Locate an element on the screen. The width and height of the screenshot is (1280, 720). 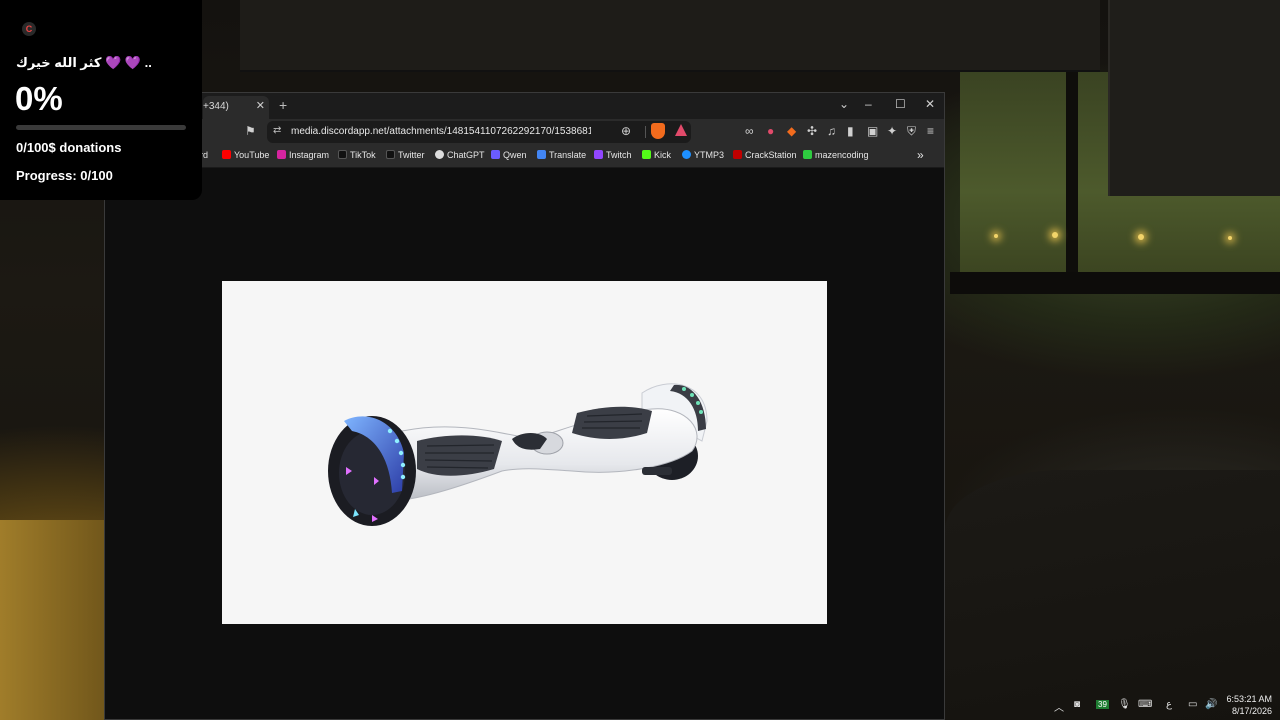
donation-progress-bar is located at coordinates (101, 127).